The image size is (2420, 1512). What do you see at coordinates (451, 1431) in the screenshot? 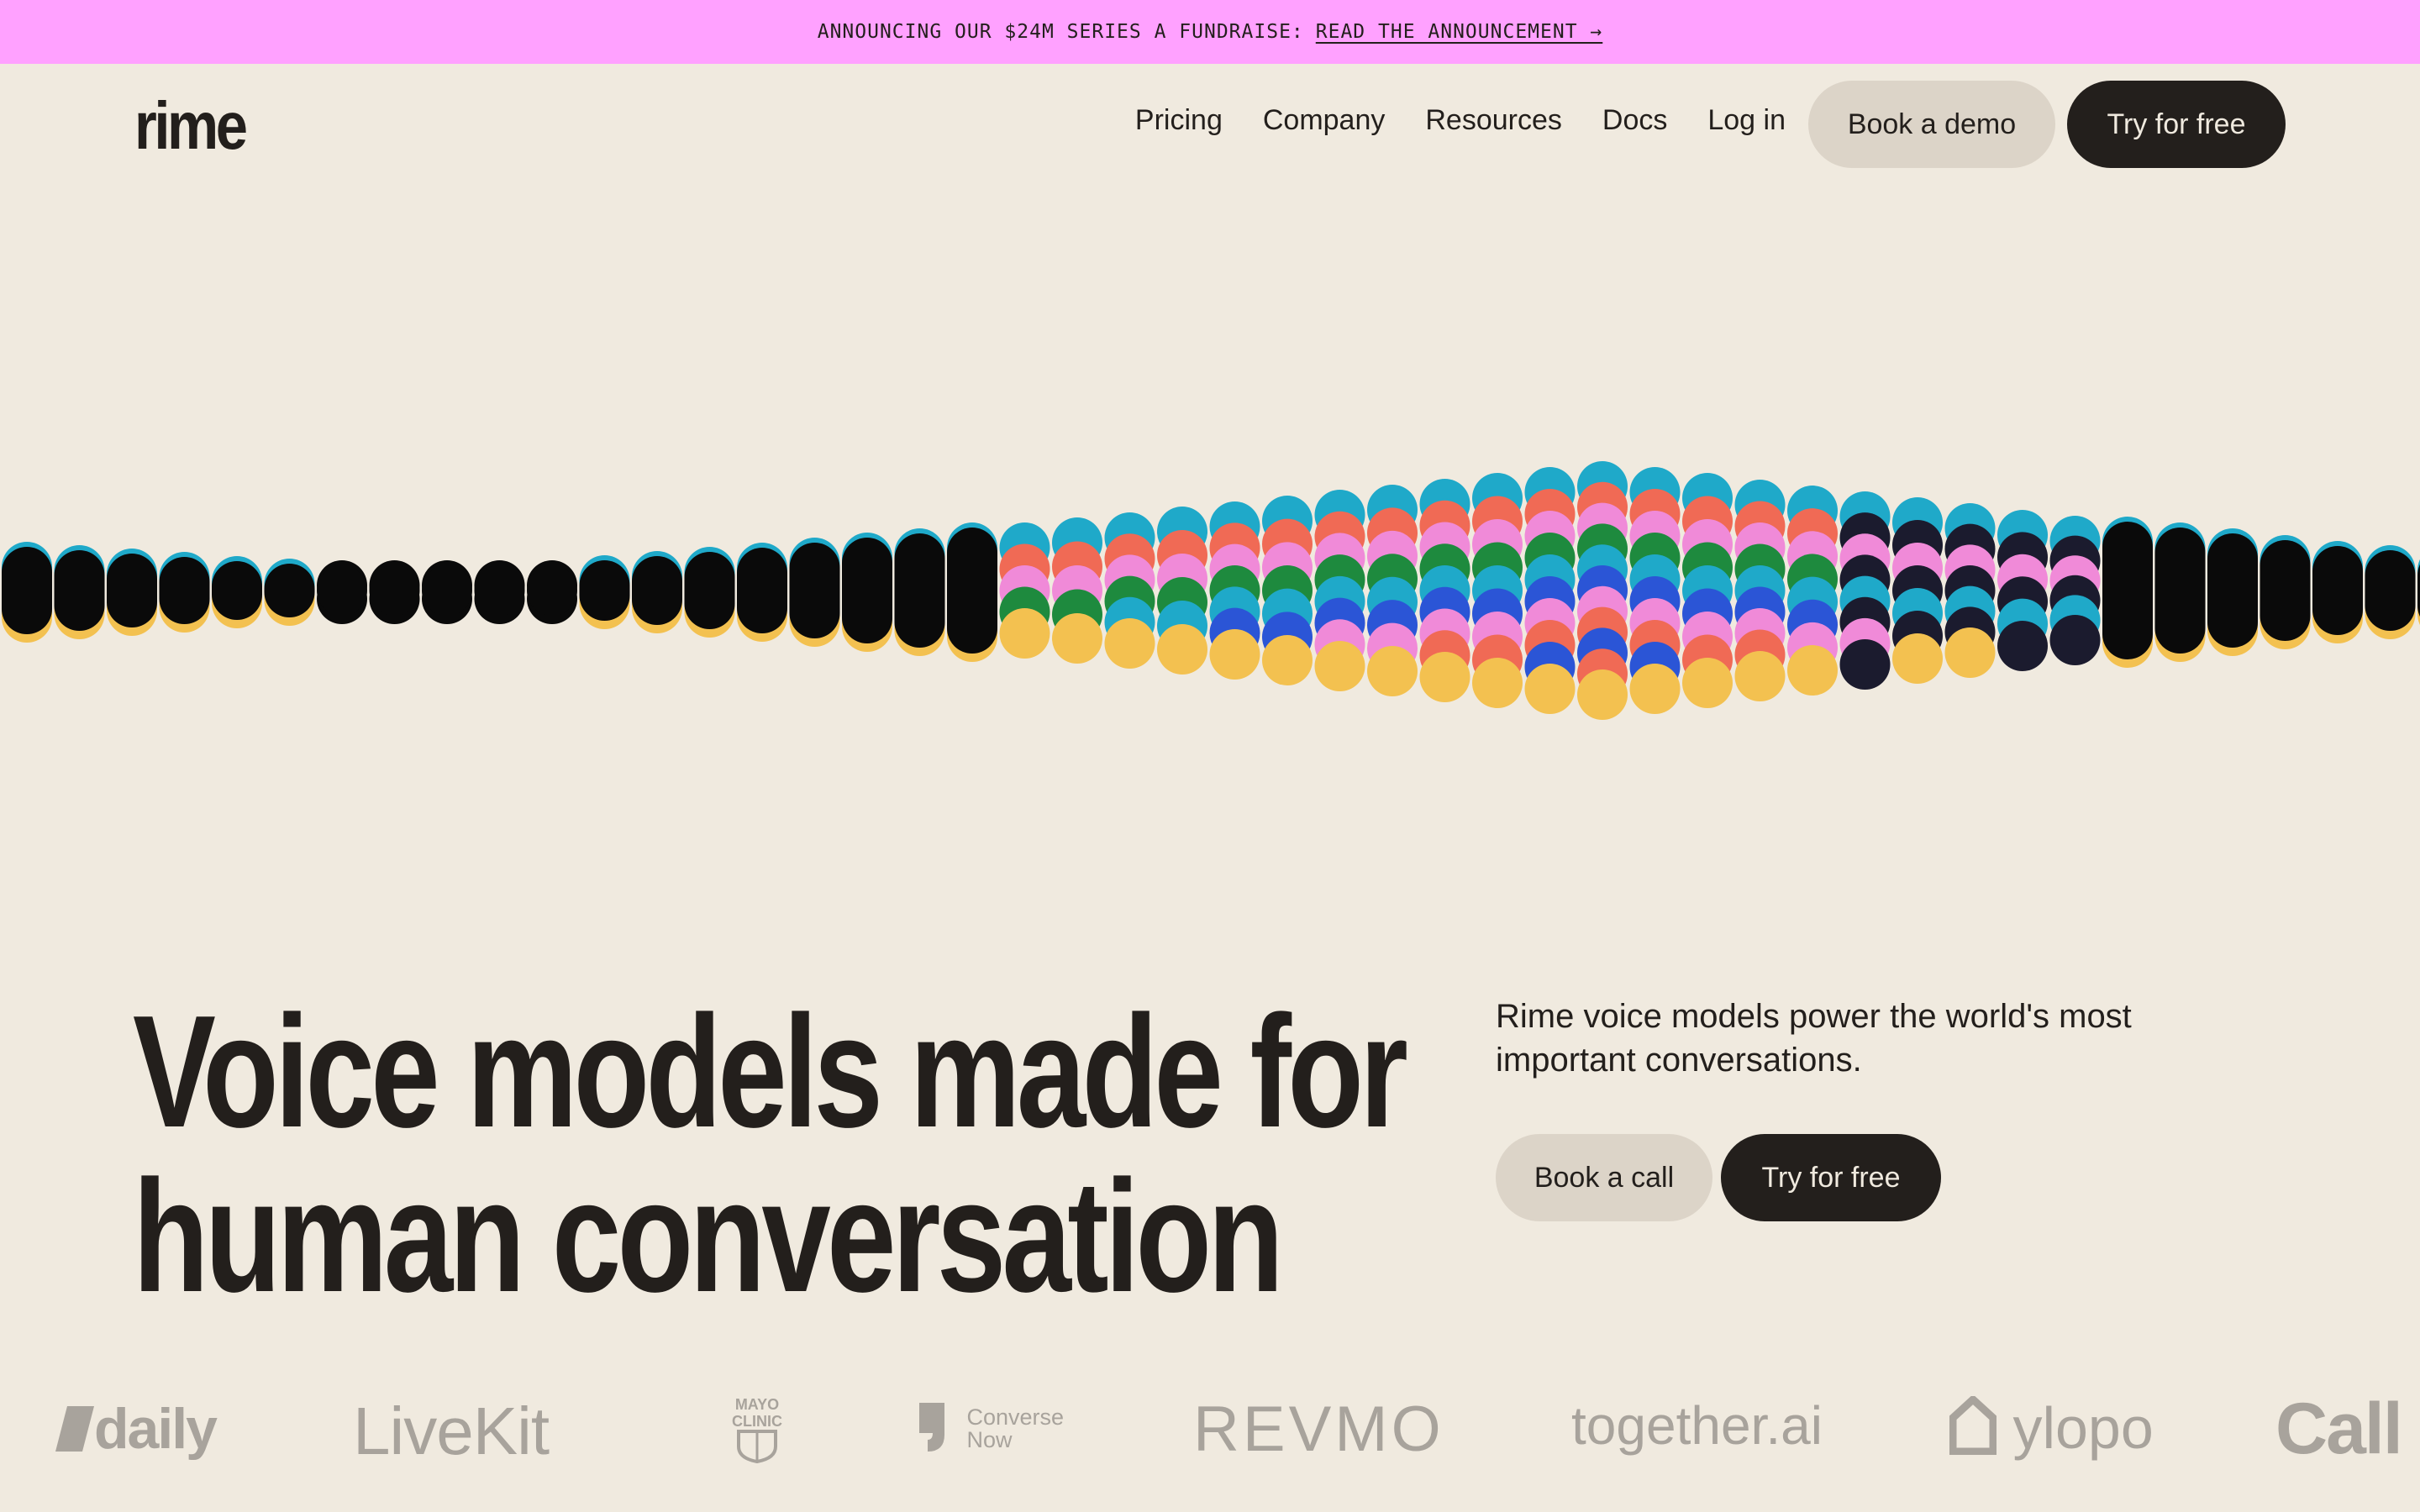
I see `livekit-logo: LiveKit` at bounding box center [451, 1431].